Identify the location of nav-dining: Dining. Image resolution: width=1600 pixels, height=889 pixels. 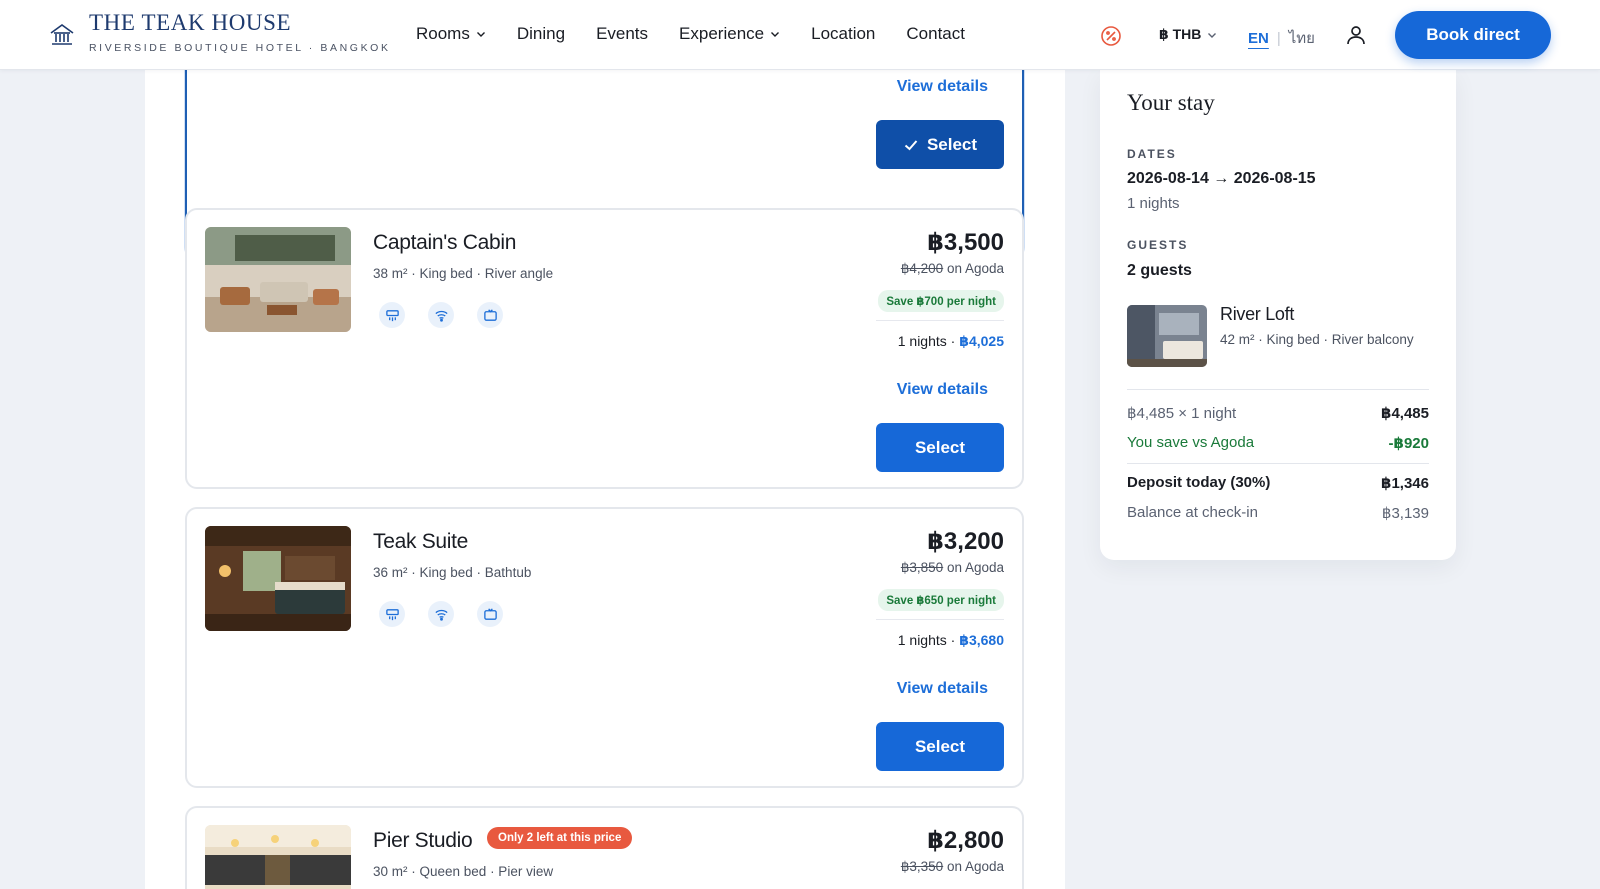
(541, 34).